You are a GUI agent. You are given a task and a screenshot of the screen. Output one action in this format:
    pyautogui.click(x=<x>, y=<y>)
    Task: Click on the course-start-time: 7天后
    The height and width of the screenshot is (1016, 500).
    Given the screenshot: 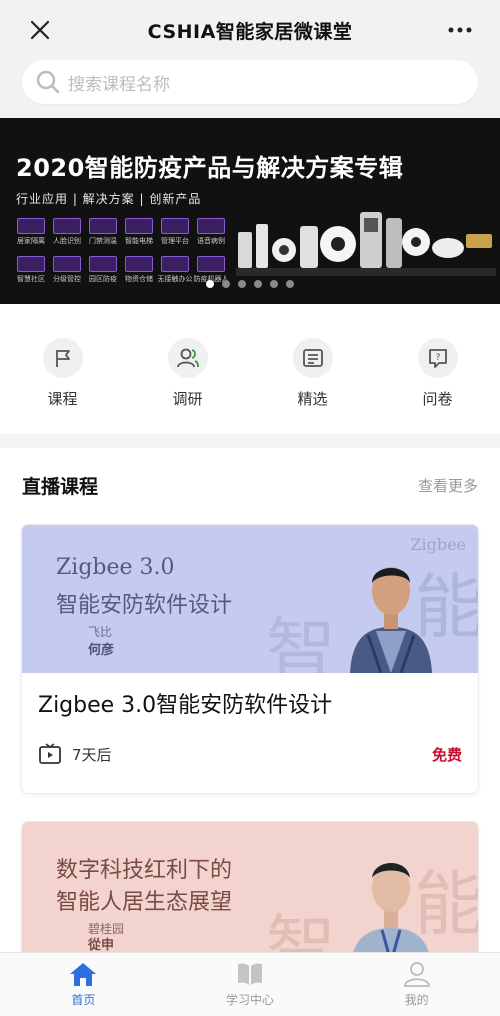 What is the action you would take?
    pyautogui.click(x=92, y=754)
    